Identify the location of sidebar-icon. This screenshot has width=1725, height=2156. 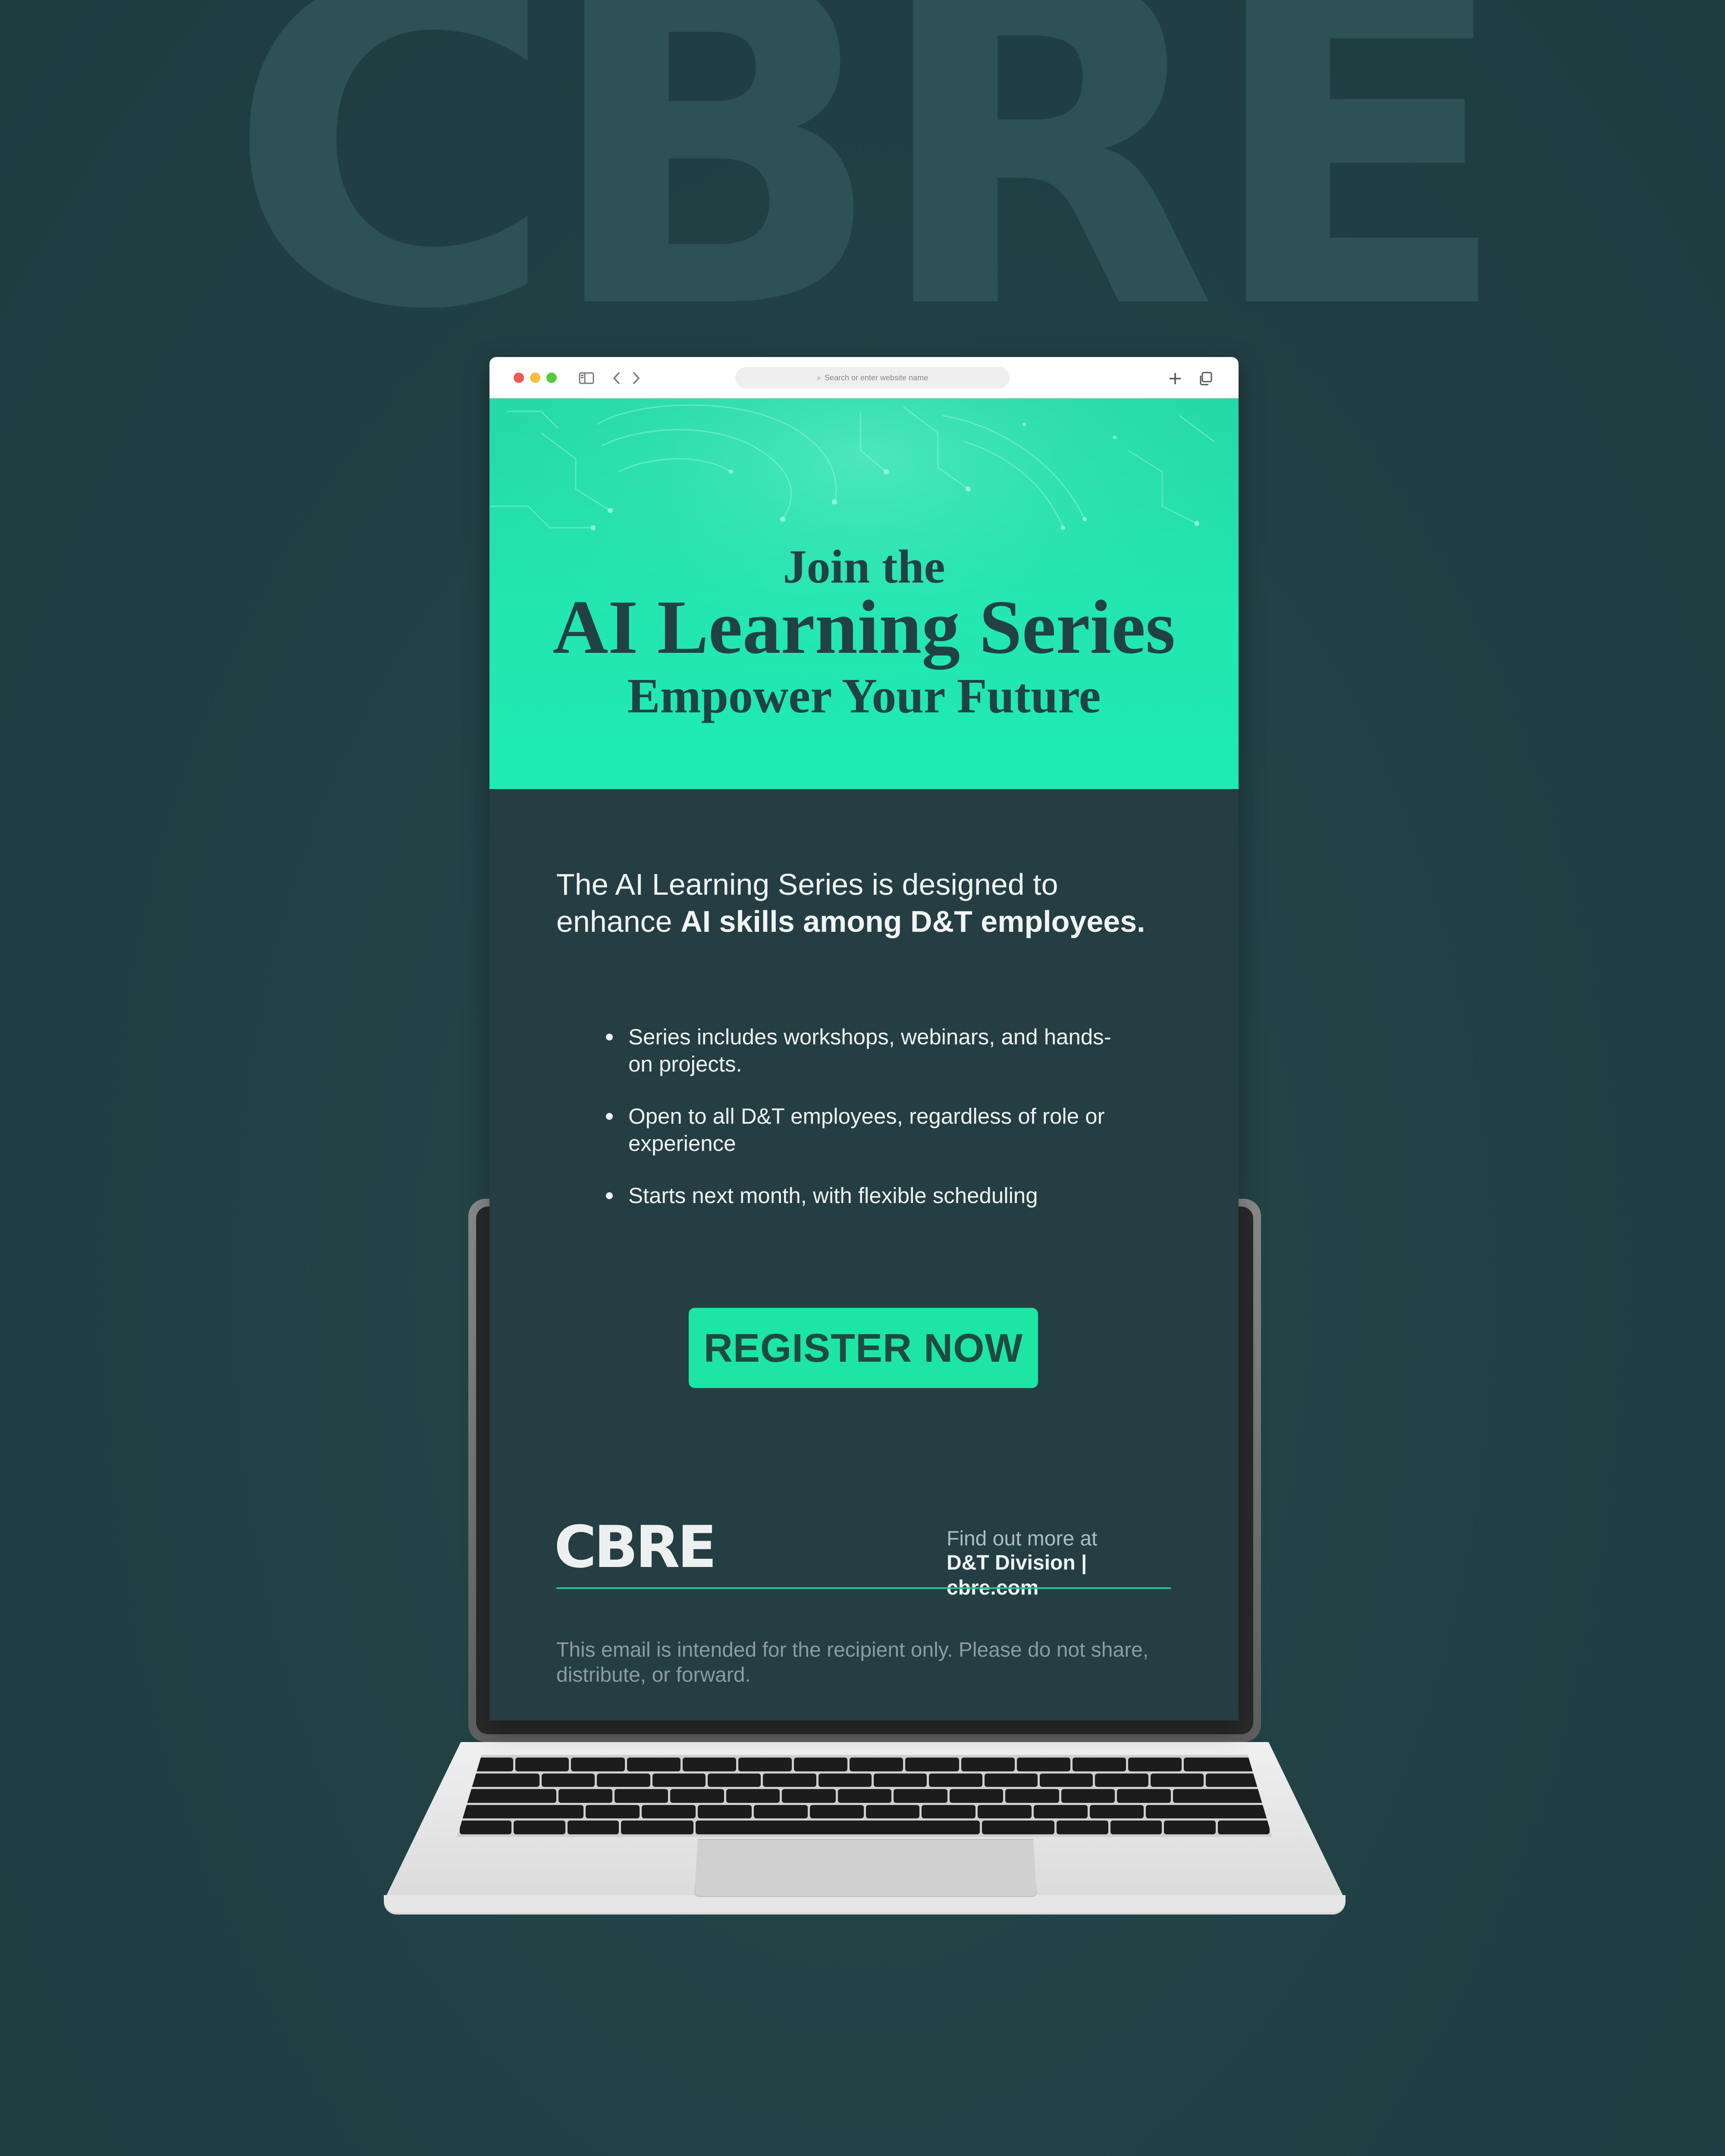
(586, 377).